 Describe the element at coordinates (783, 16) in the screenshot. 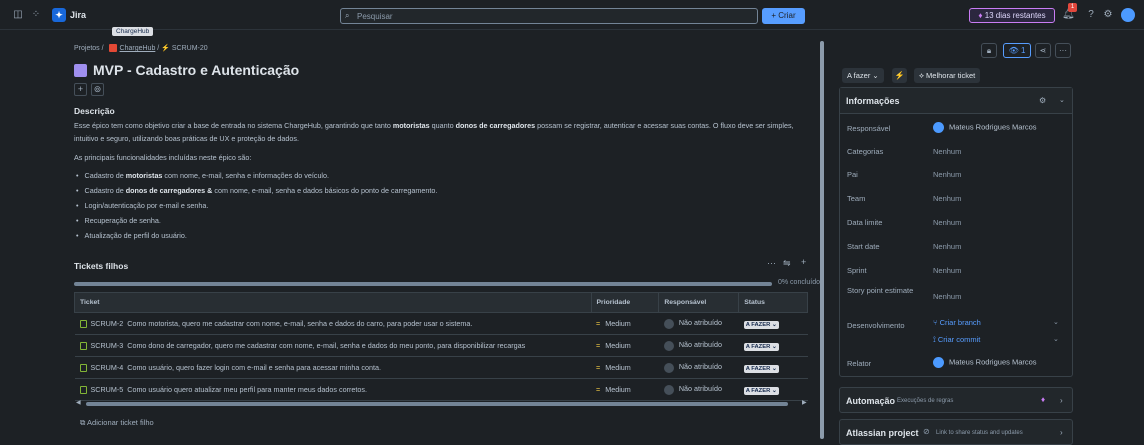

I see `create-button: + Criar` at that location.